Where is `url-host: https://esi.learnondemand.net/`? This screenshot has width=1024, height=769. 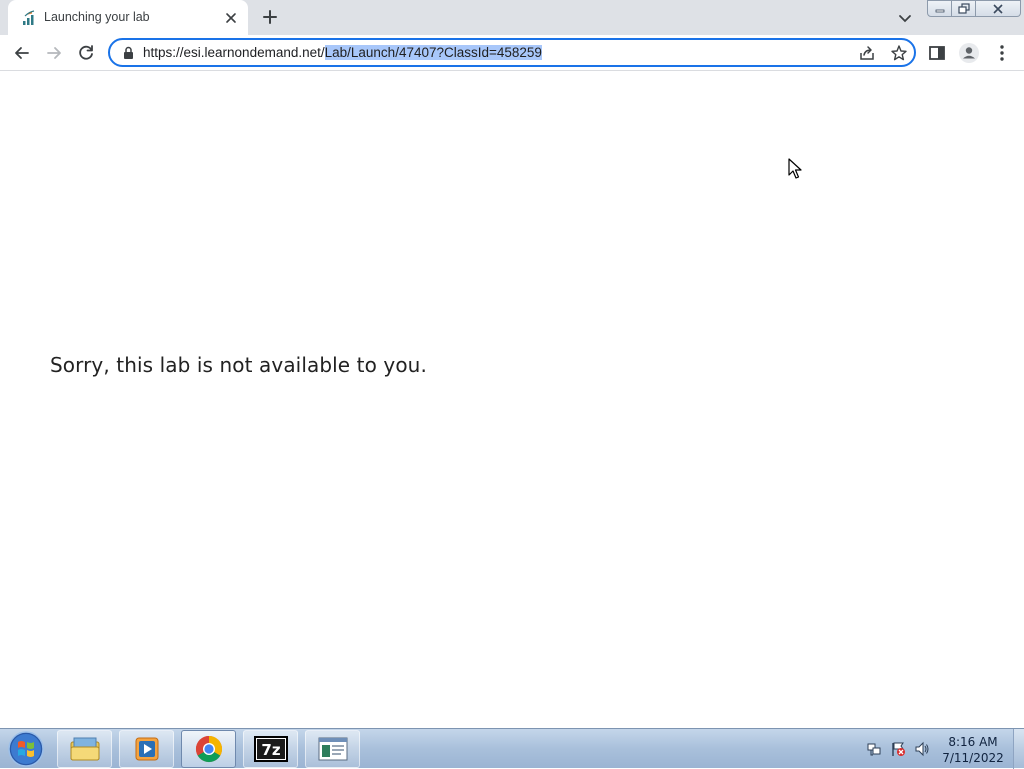 url-host: https://esi.learnondemand.net/ is located at coordinates (234, 52).